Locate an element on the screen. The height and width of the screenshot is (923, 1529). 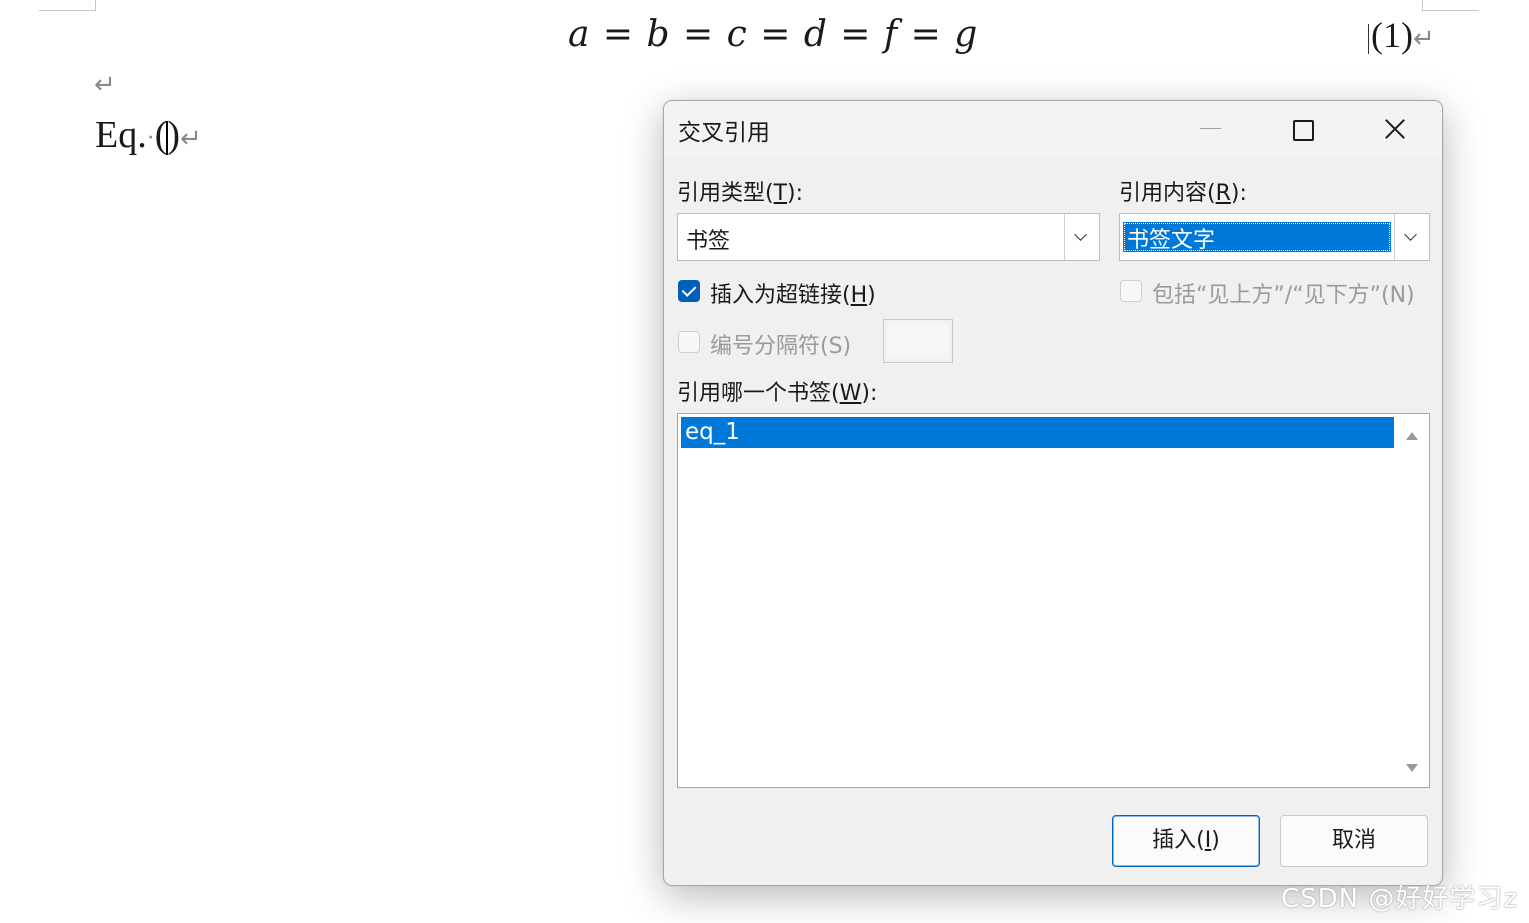
dialog-title: 交叉引用 is located at coordinates (724, 133).